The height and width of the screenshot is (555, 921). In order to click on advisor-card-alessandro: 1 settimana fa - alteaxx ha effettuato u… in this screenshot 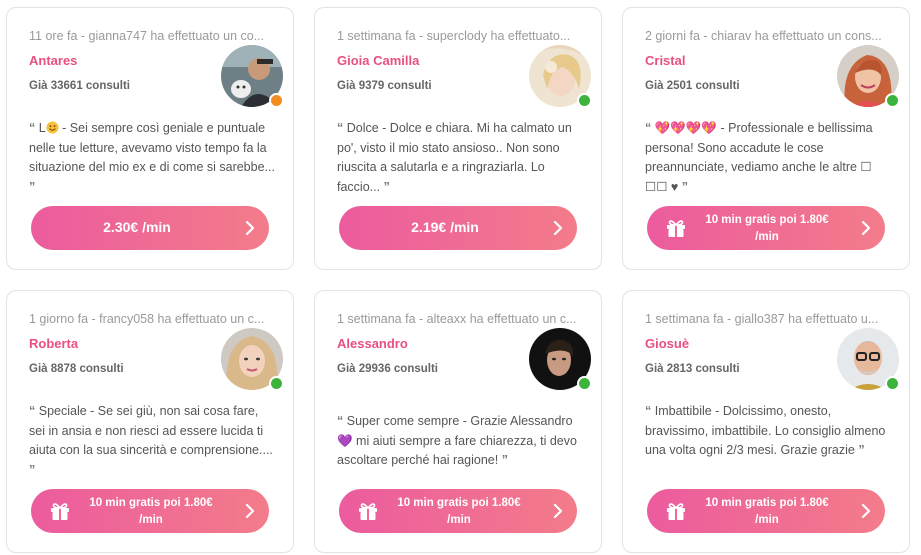, I will do `click(458, 421)`.